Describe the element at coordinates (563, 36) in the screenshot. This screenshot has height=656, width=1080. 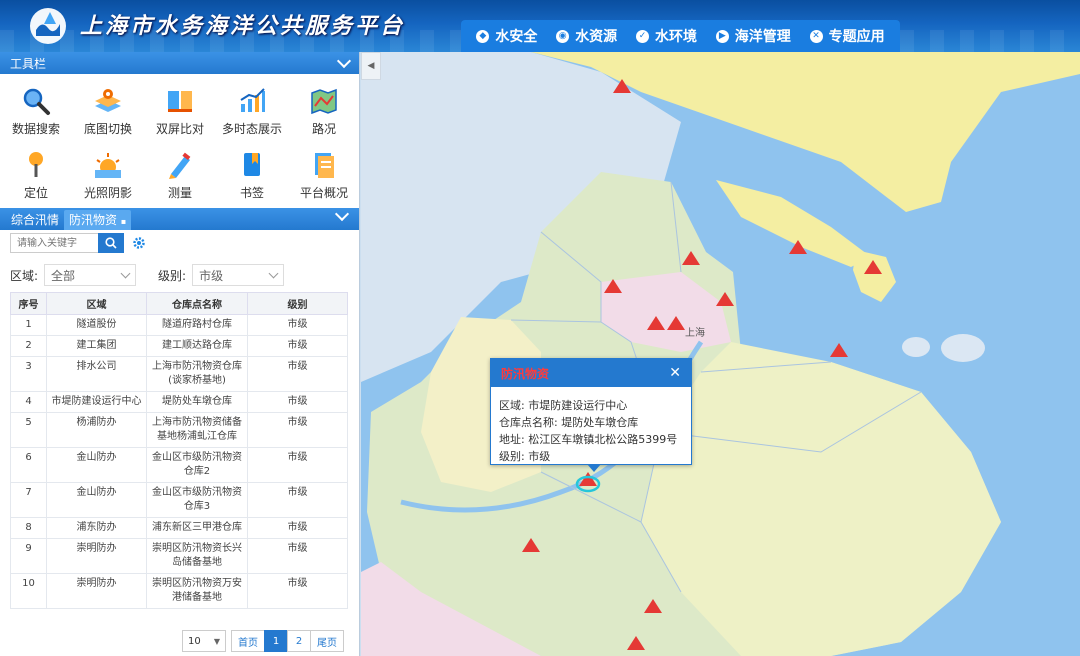
I see `tag-icon: ◉` at that location.